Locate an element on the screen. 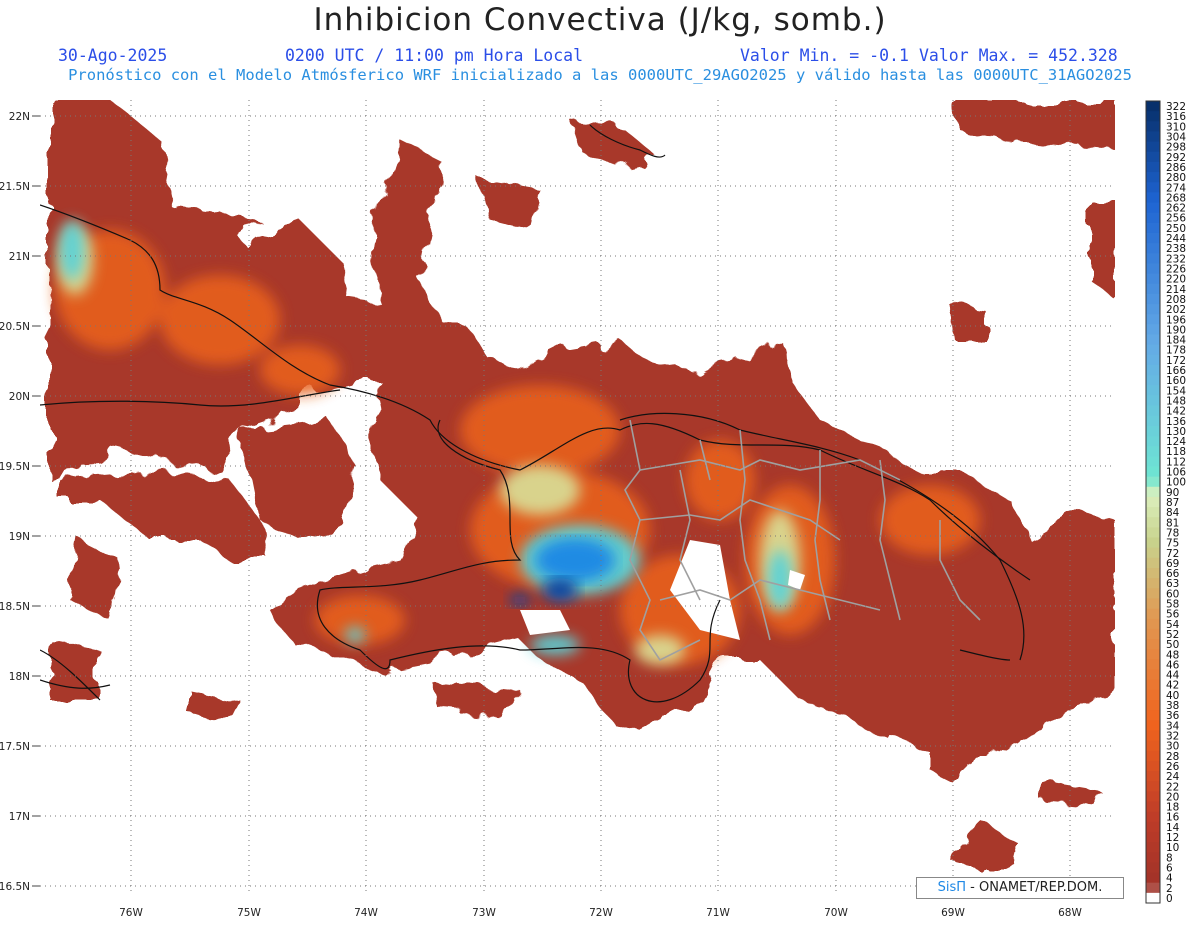 Image resolution: width=1200 pixels, height=927 pixels. lon-label: 70W is located at coordinates (836, 913).